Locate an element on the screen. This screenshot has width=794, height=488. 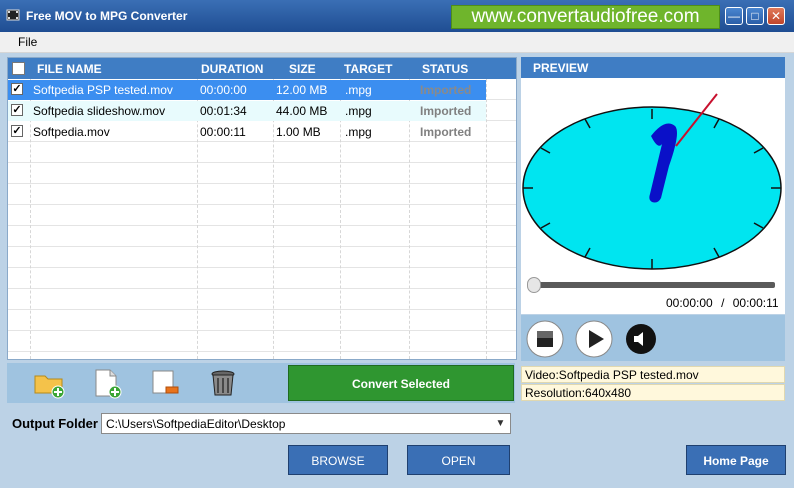
home-page-button: Home Page is located at coordinates (736, 460).